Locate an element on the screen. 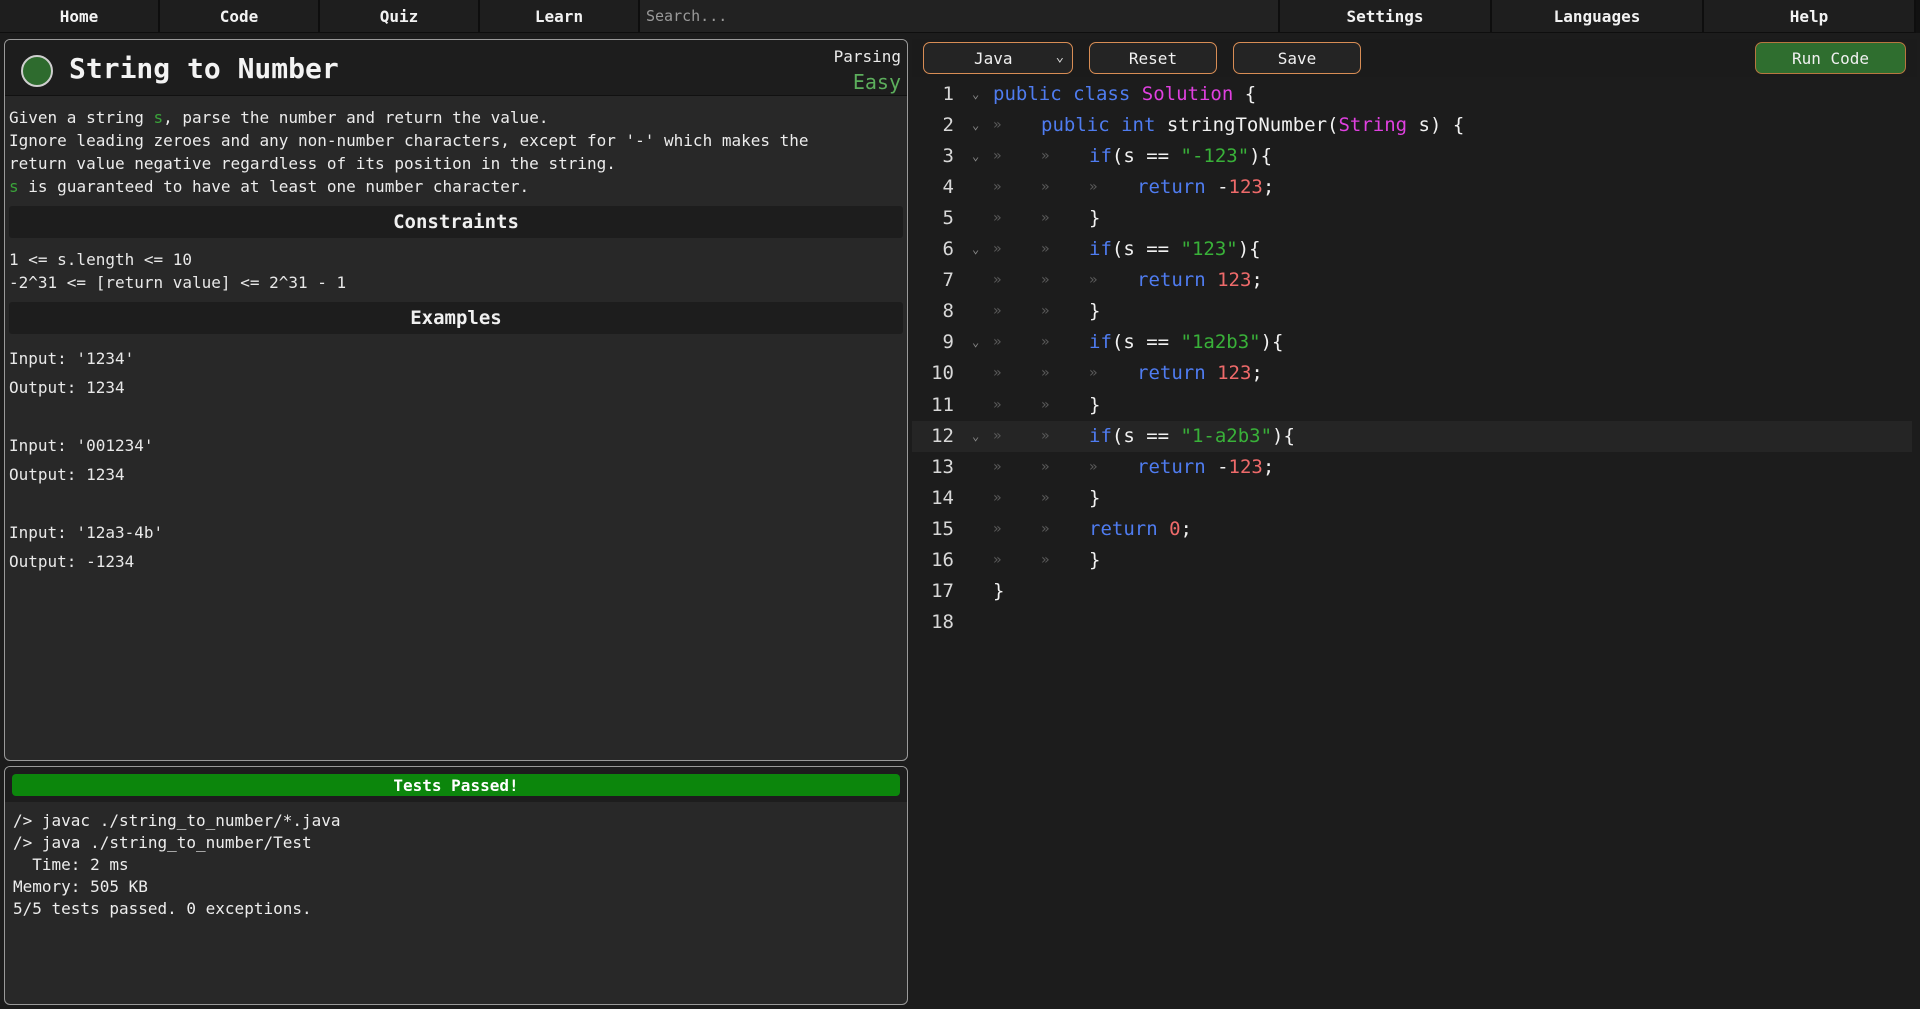 The image size is (1920, 1009). line-number: 9 is located at coordinates (948, 342).